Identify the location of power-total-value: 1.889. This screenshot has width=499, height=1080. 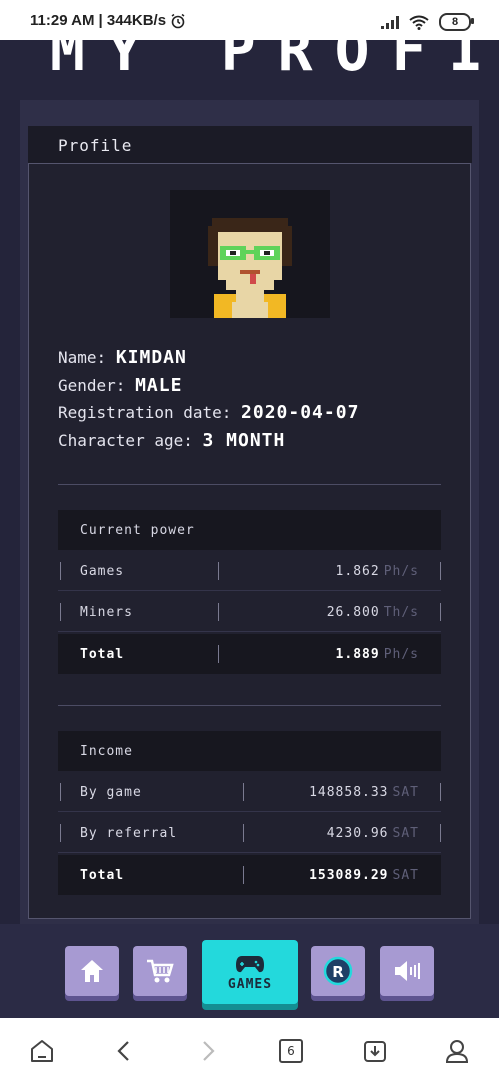
(357, 654).